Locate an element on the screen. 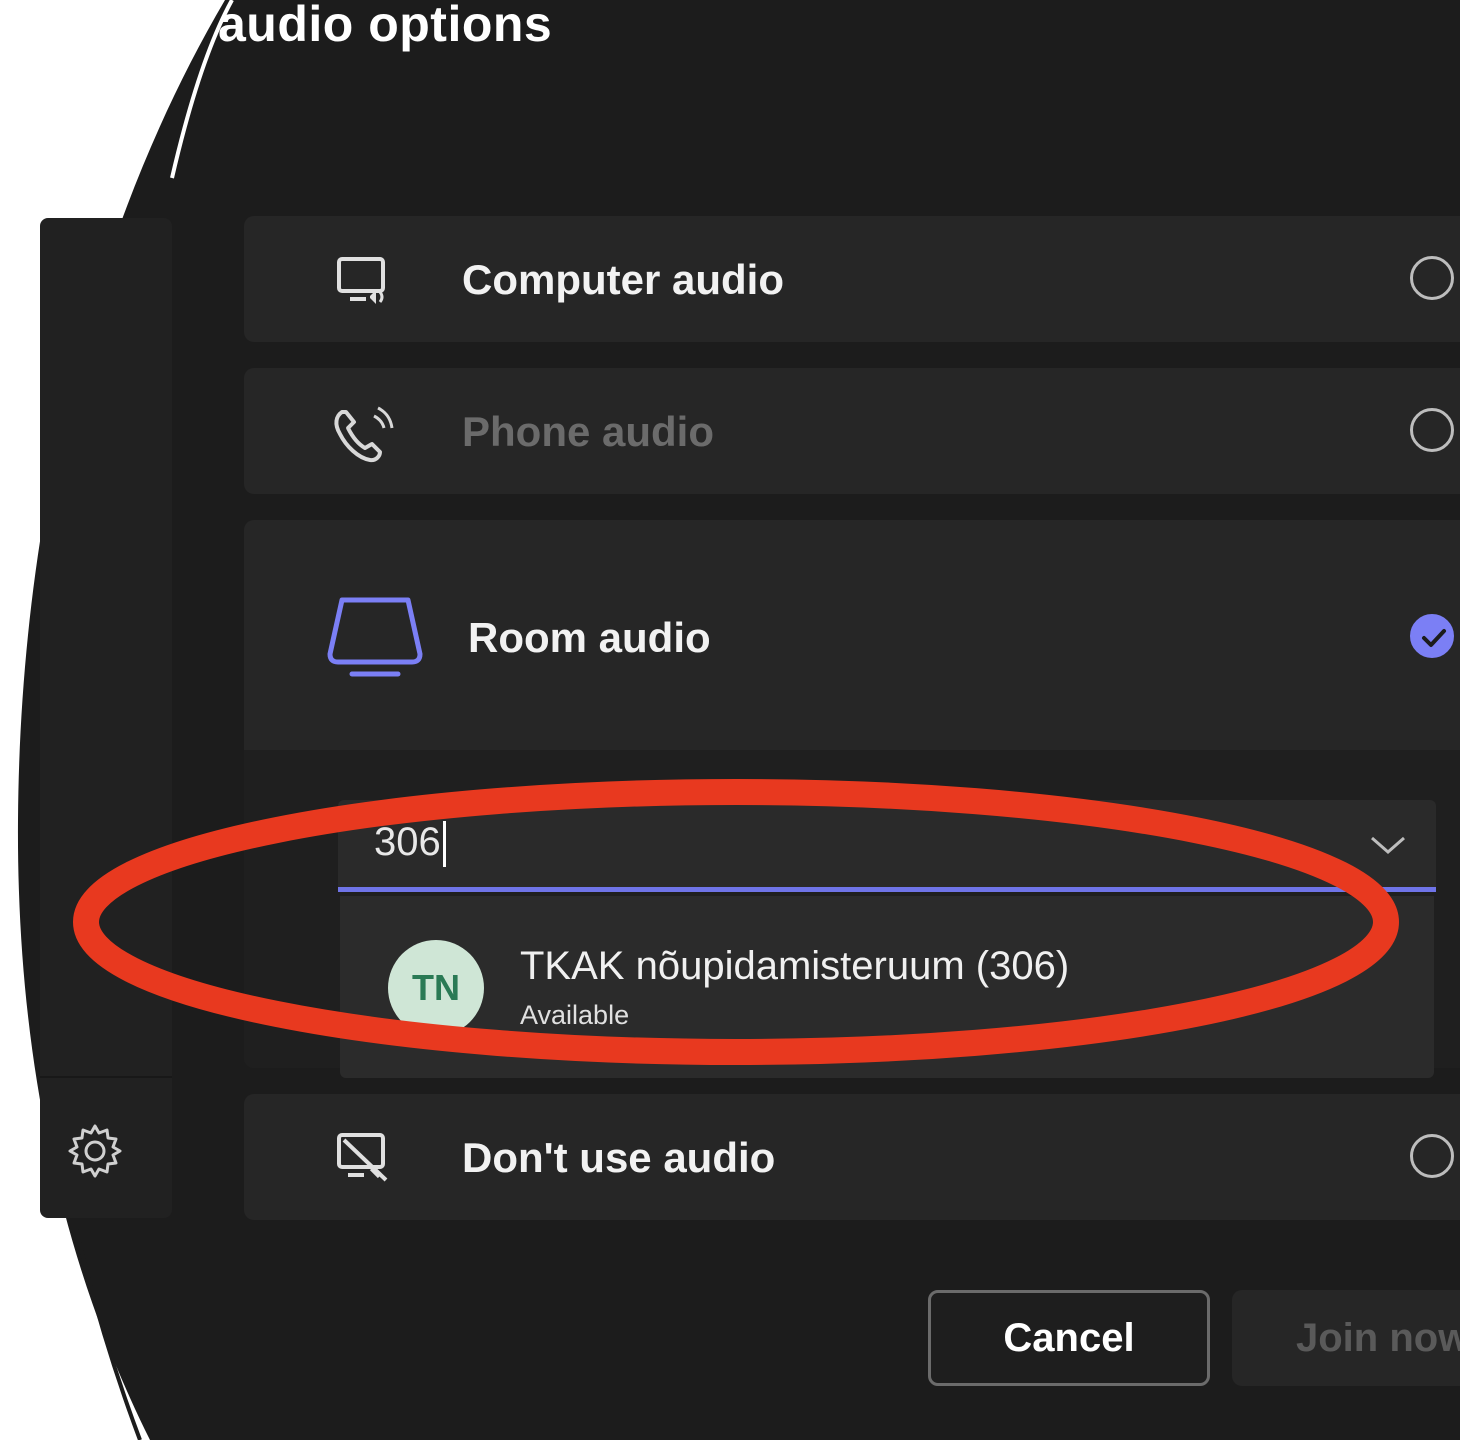  monitor-speaker-icon is located at coordinates (361, 280).